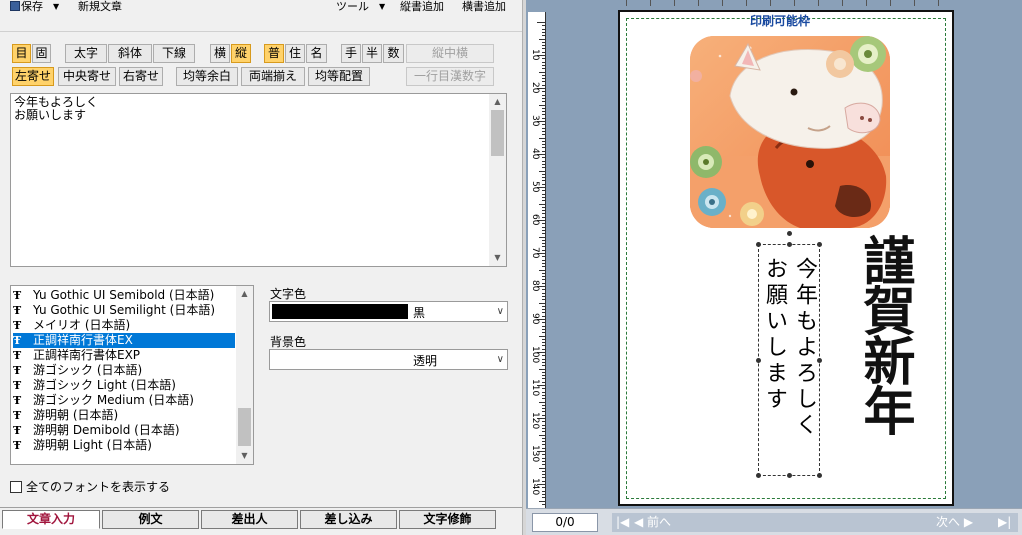 This screenshot has height=535, width=1022. I want to click on font-name: 正調祥南行書体EXP, so click(87, 355).